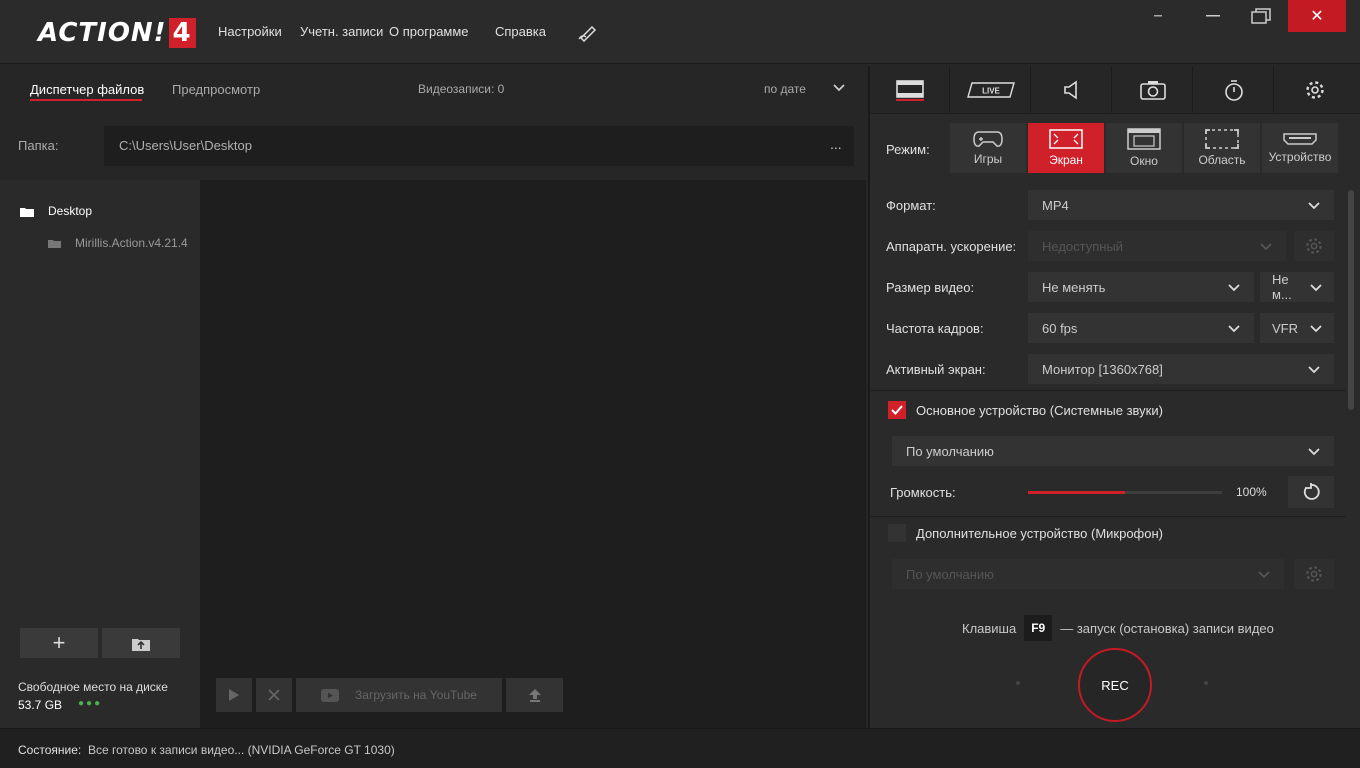  Describe the element at coordinates (589, 33) in the screenshot. I see `pen-icon` at that location.